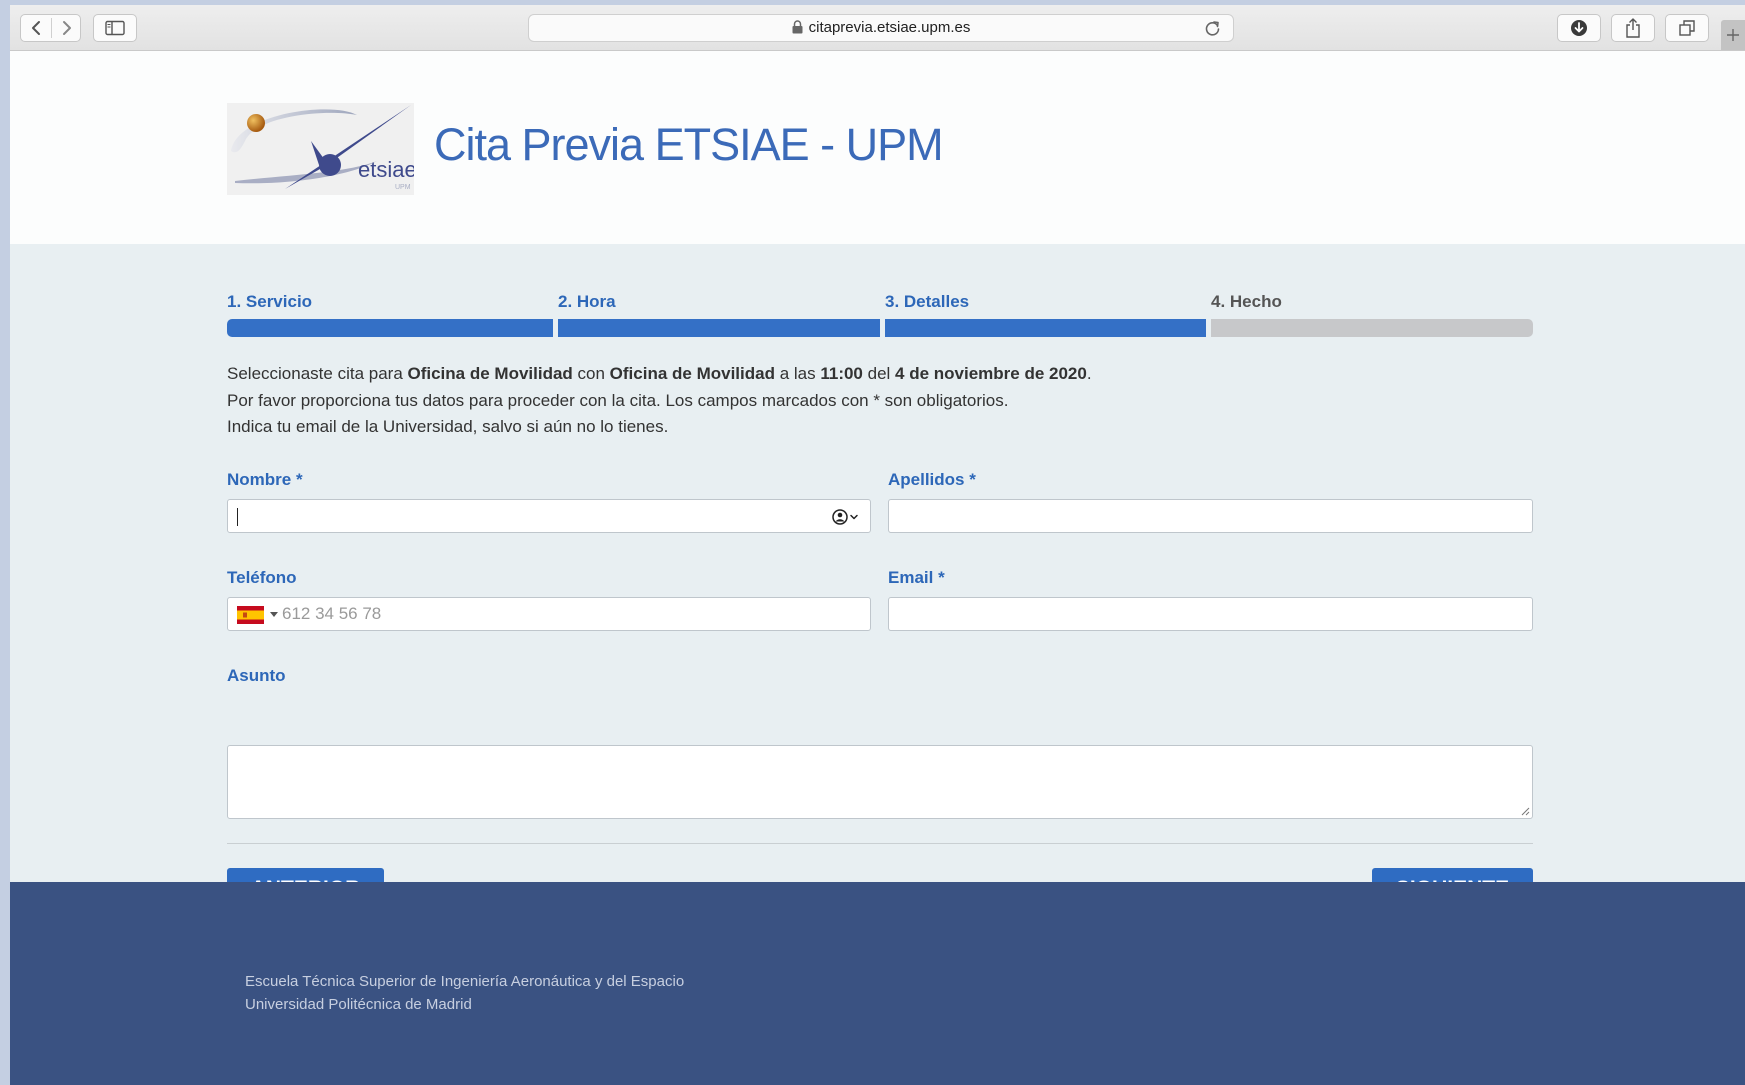 Image resolution: width=1745 pixels, height=1085 pixels. I want to click on tabs-icon, so click(1687, 28).